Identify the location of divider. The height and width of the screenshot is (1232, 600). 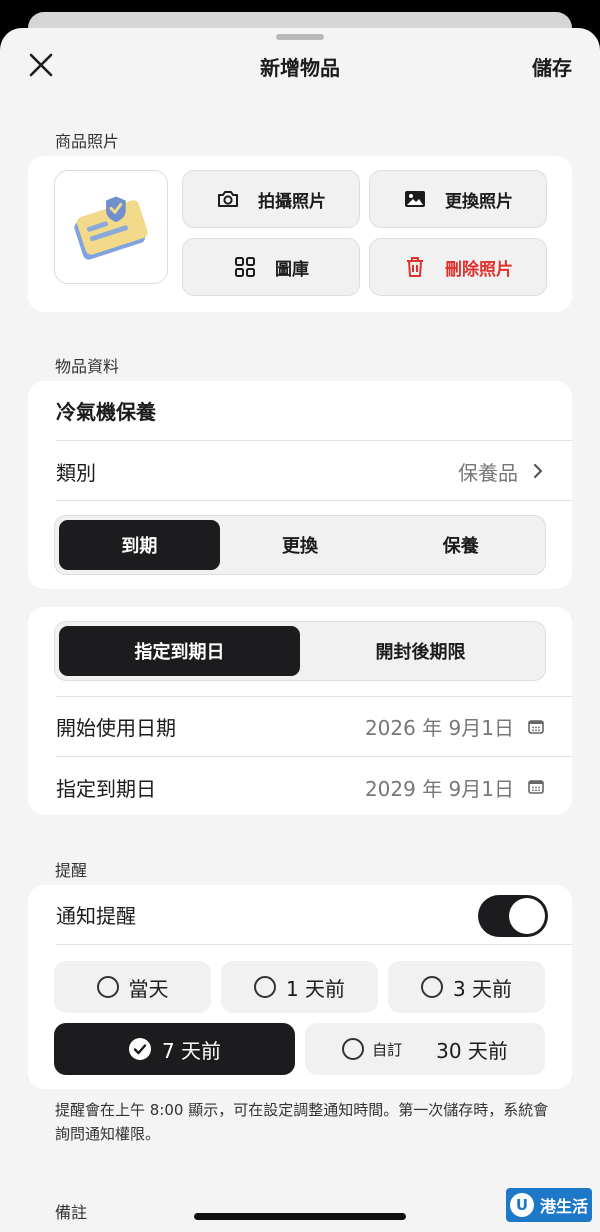
(314, 500).